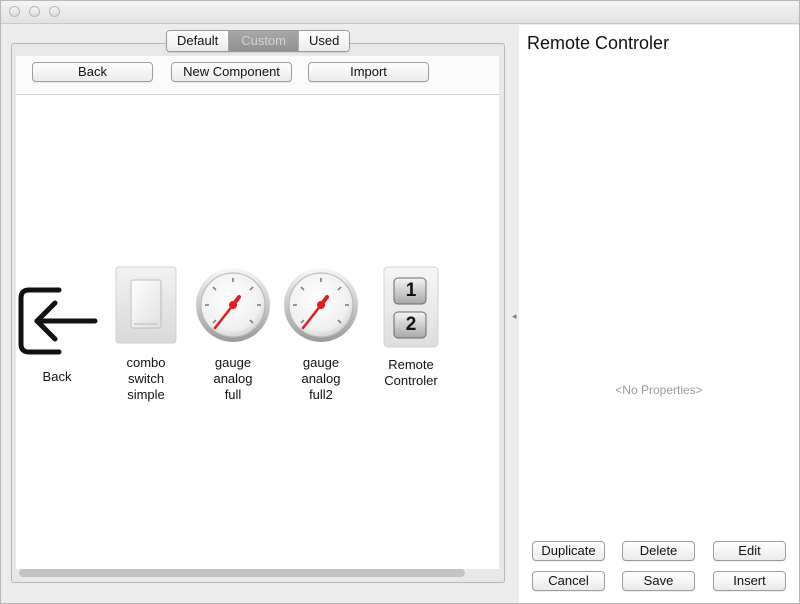 This screenshot has height=604, width=800. Describe the element at coordinates (321, 378) in the screenshot. I see `component-label: gauge analog full2` at that location.